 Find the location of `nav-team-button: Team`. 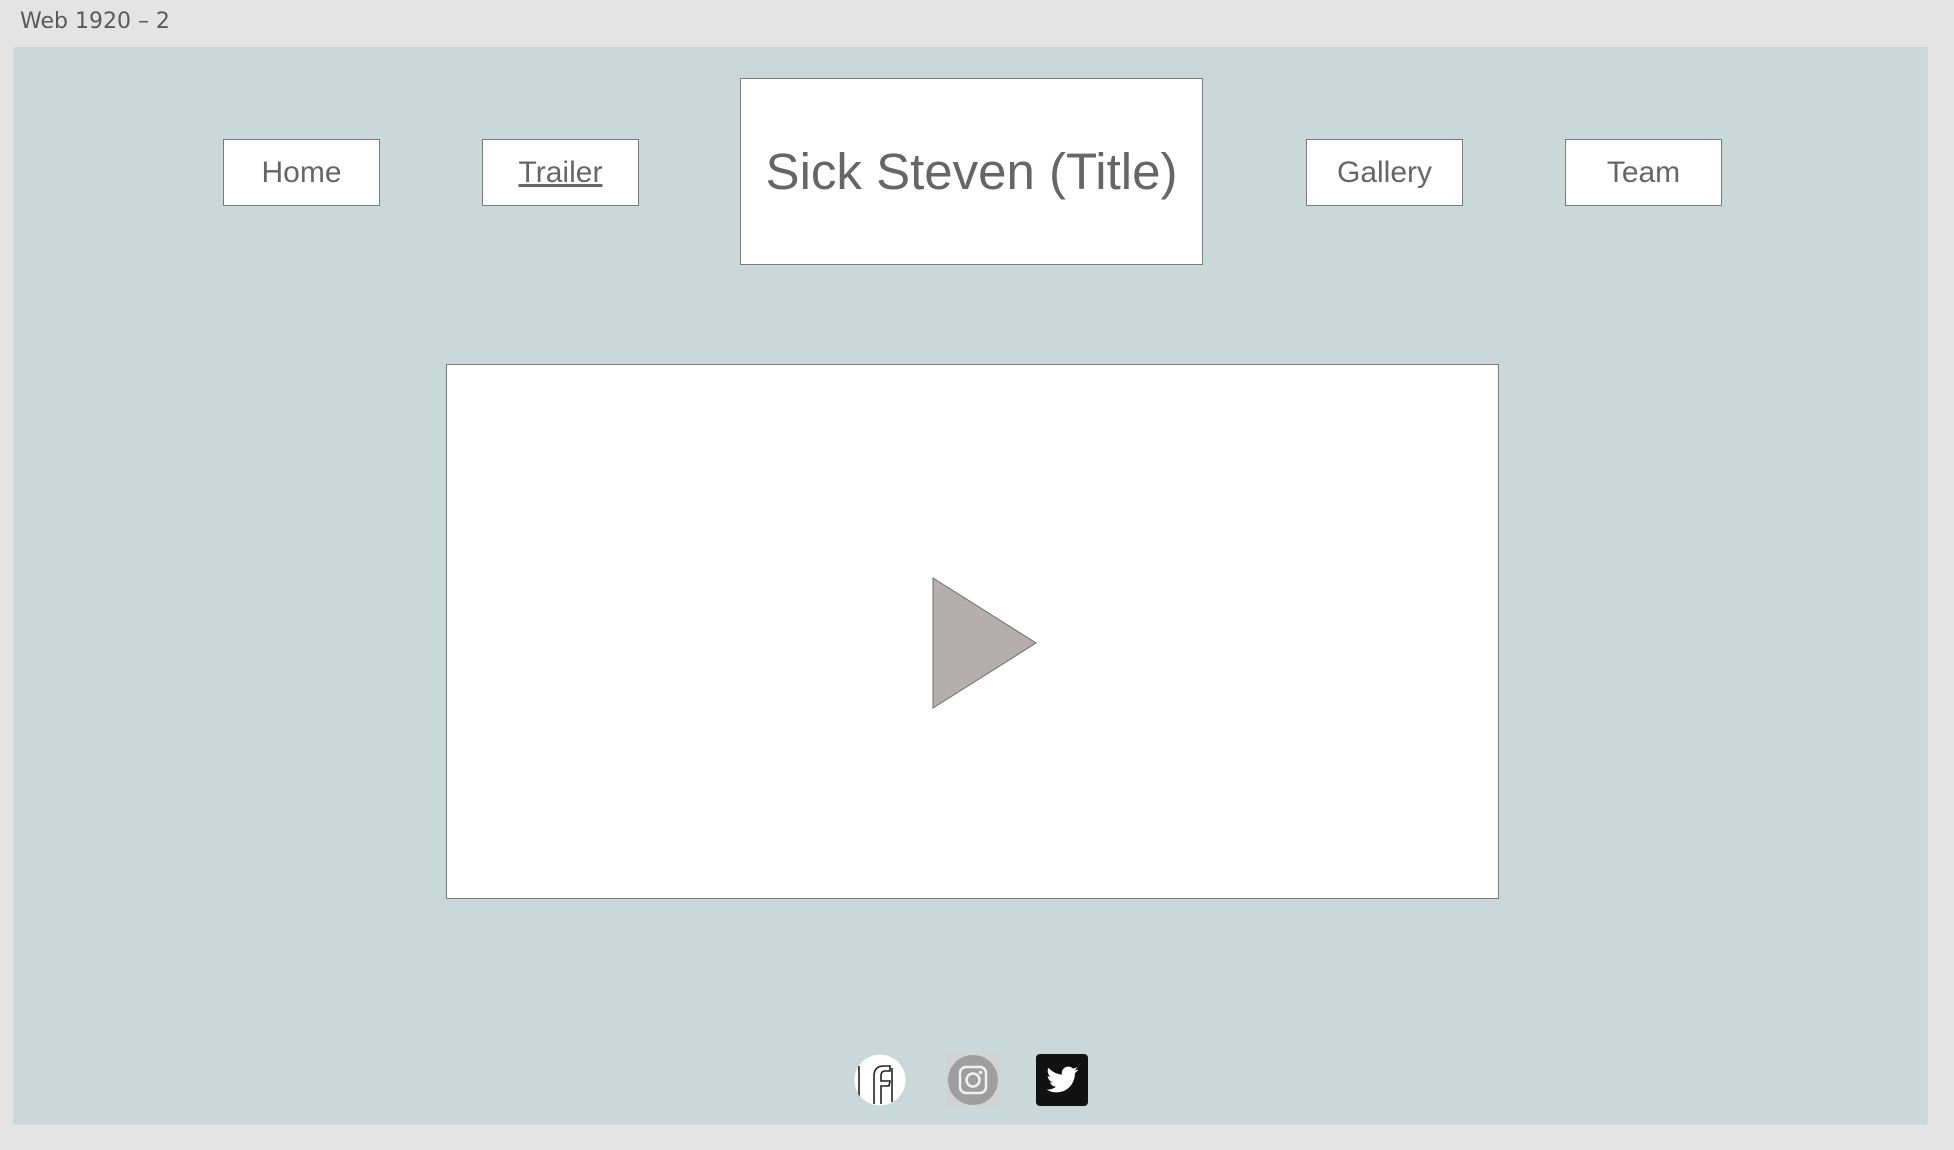

nav-team-button: Team is located at coordinates (1643, 172).